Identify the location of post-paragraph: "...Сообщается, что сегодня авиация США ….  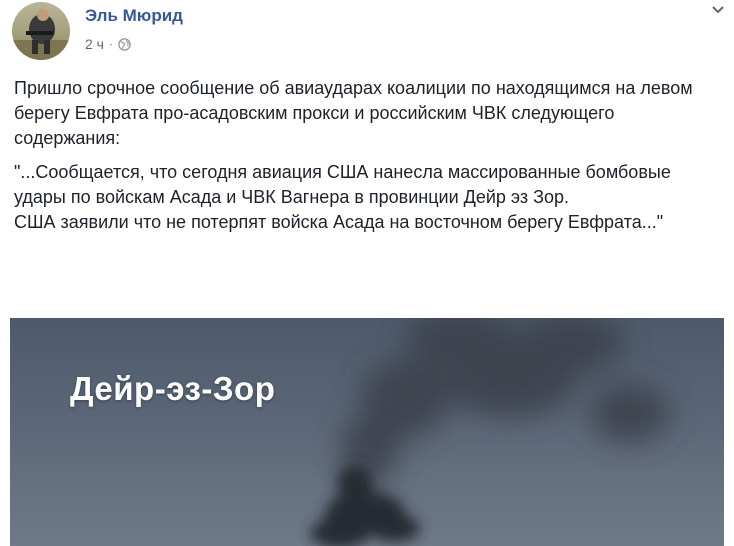
(342, 184).